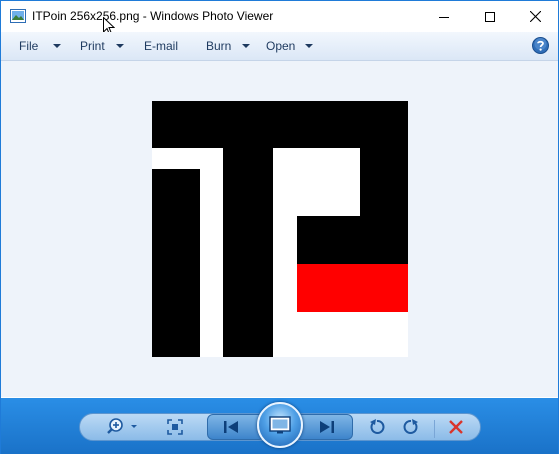  I want to click on close-icon, so click(535, 16).